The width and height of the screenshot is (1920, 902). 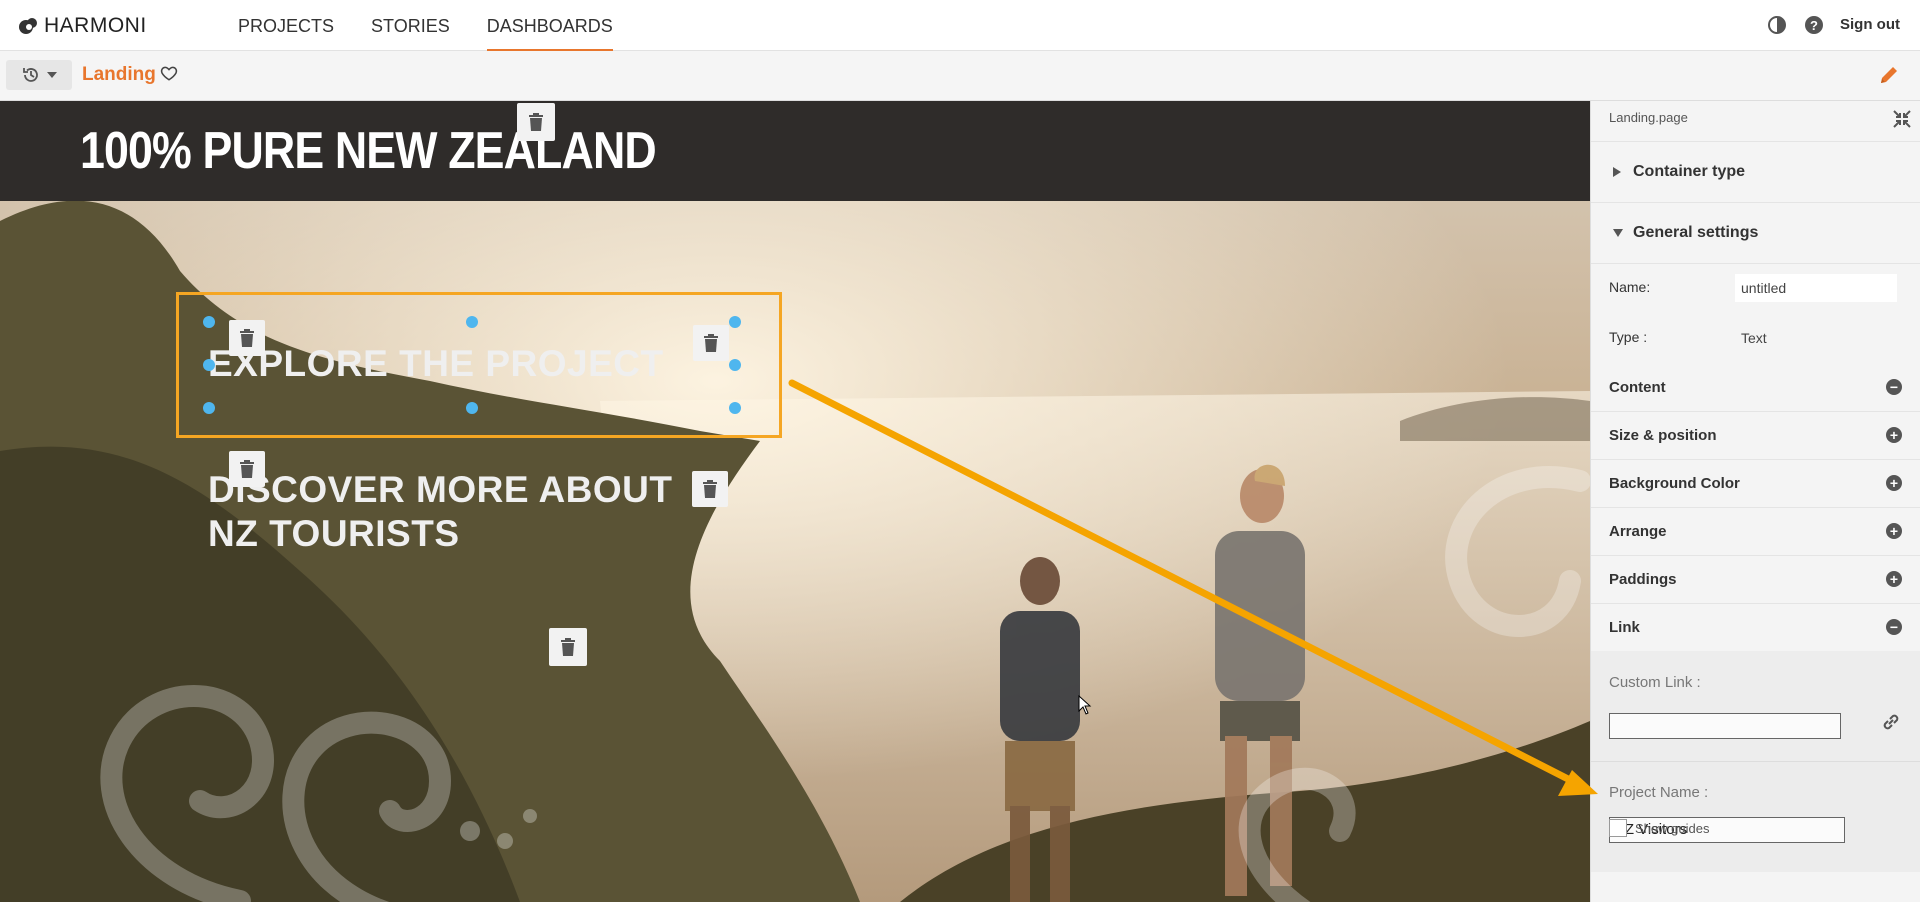 What do you see at coordinates (52, 75) in the screenshot?
I see `chevron-down-icon` at bounding box center [52, 75].